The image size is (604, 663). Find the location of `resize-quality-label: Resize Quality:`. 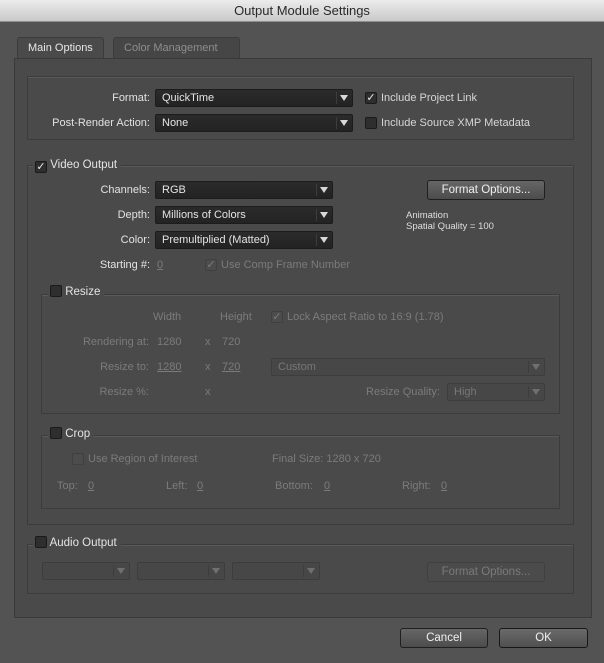

resize-quality-label: Resize Quality: is located at coordinates (403, 392).